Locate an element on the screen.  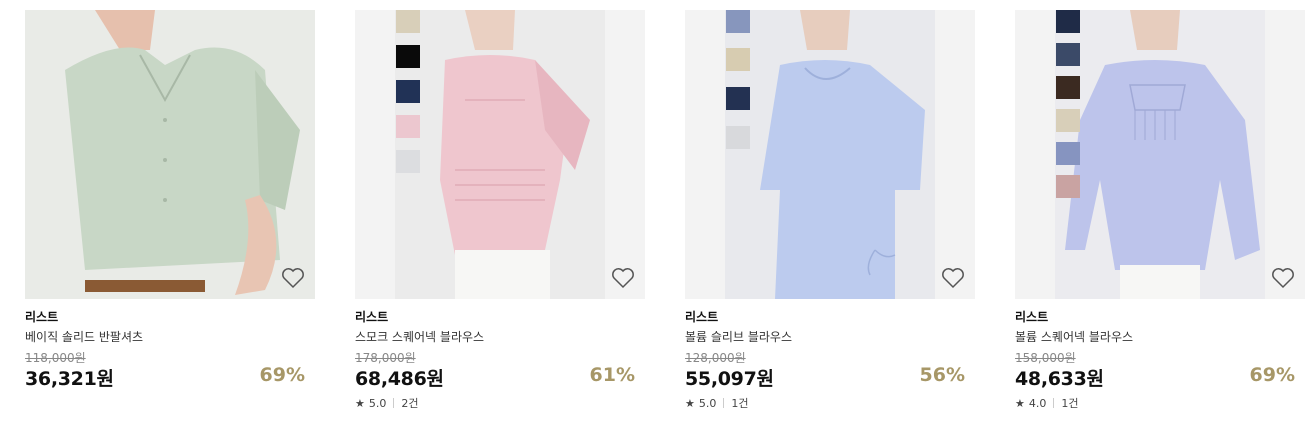
product-name: 볼륨 스퀘어넥 블라우스 is located at coordinates (1074, 336).